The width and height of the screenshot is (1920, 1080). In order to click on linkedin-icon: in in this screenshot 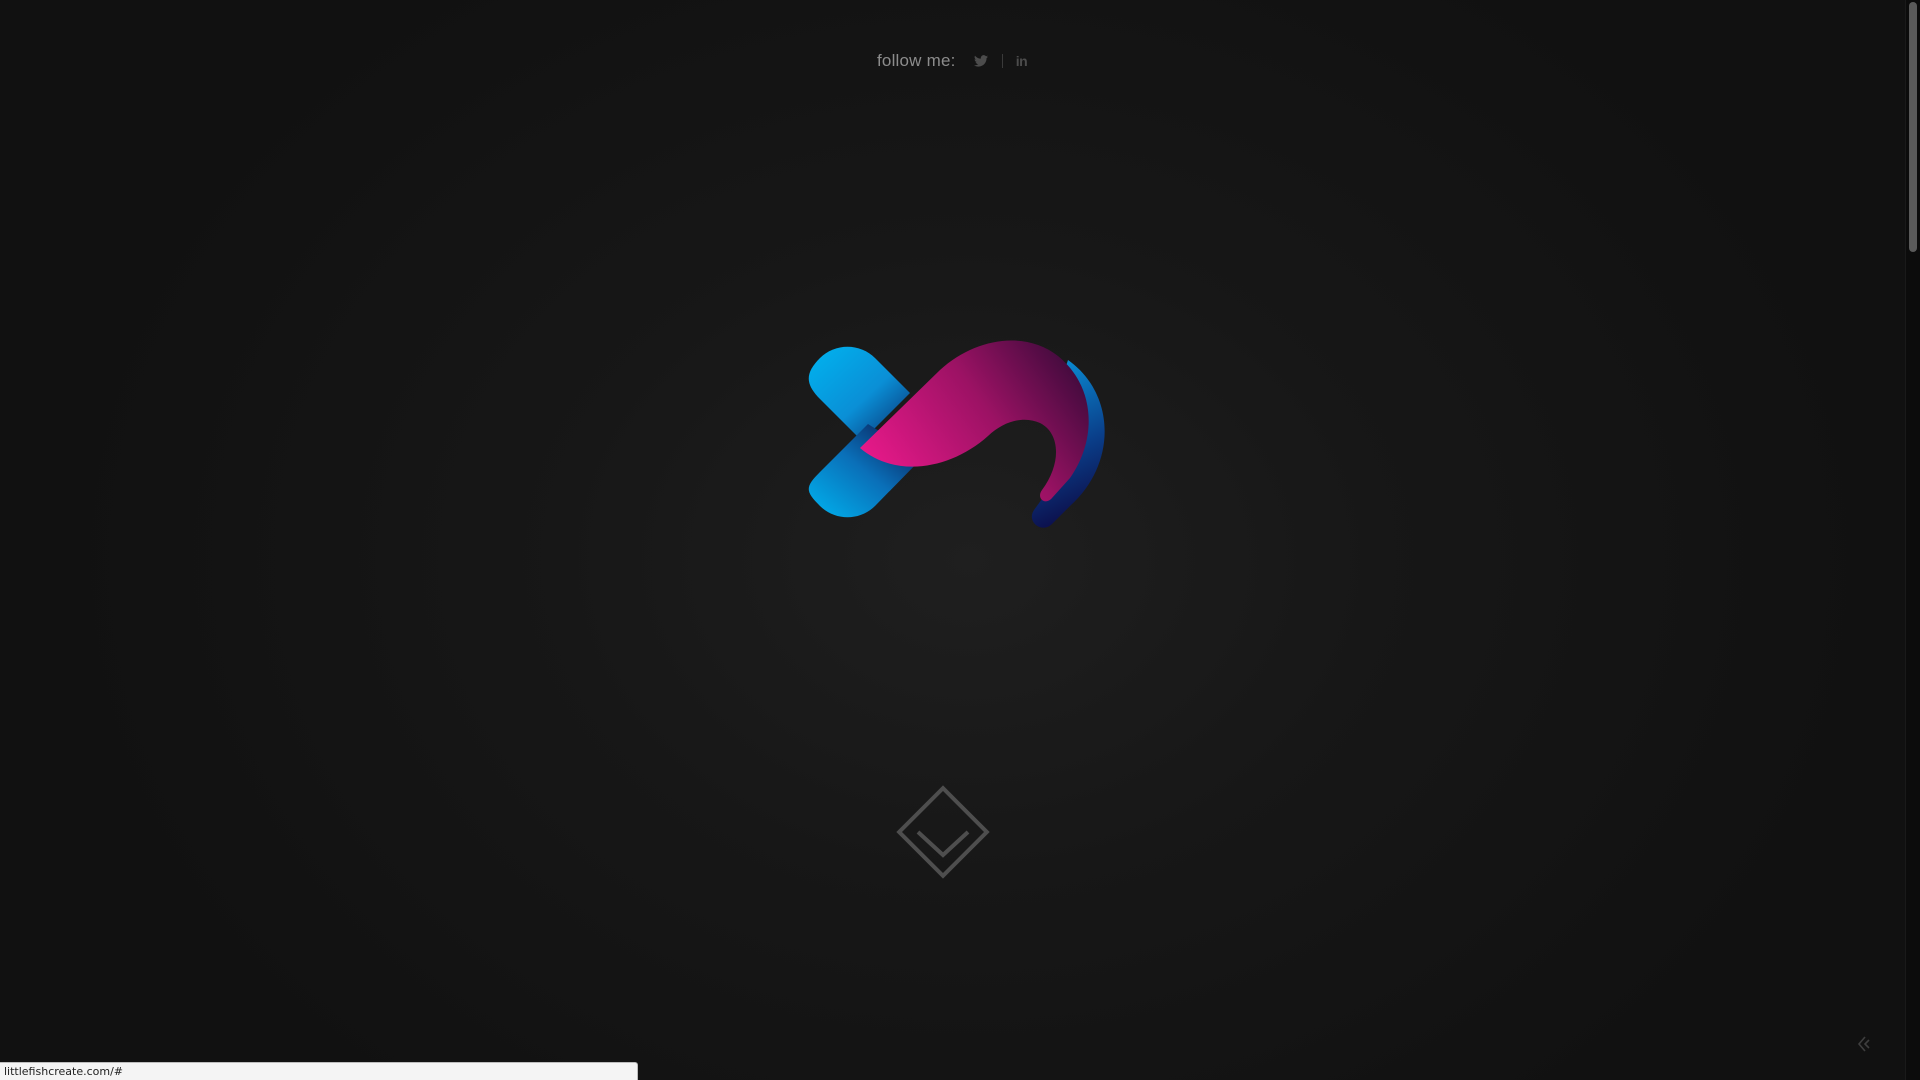, I will do `click(1021, 61)`.